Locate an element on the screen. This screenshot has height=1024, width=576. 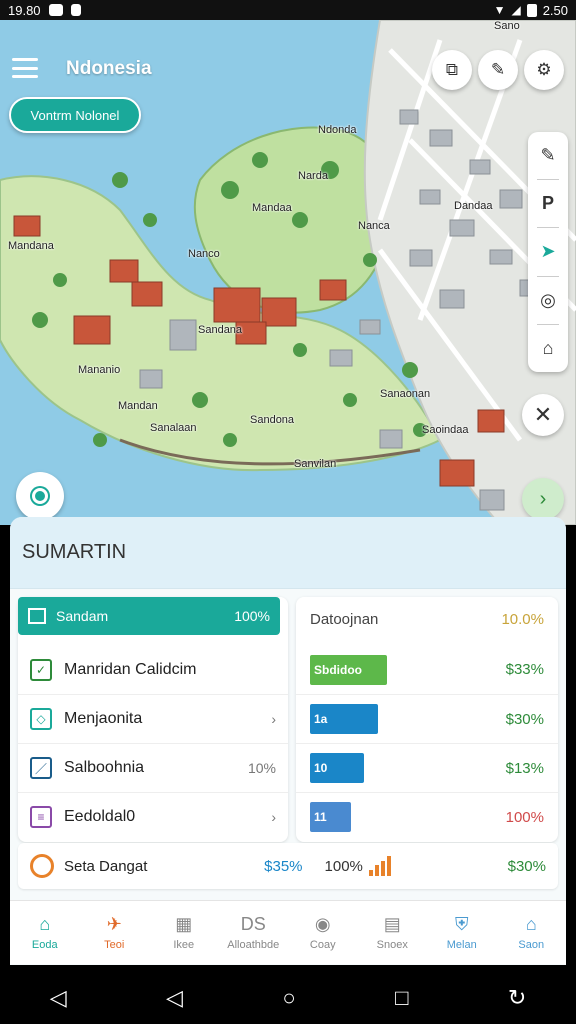
status-bar: 19.80 ▼ ◢ 2.50 is located at coordinates (288, 10).